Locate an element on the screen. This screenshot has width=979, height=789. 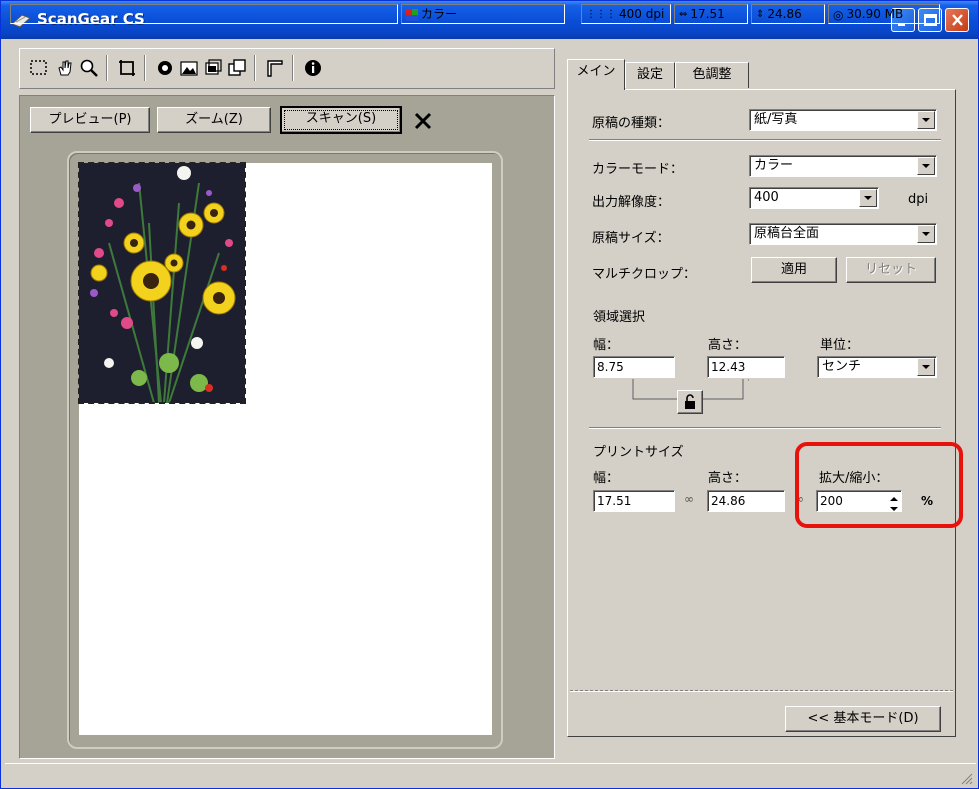
link-icon: ∞ is located at coordinates (689, 499).